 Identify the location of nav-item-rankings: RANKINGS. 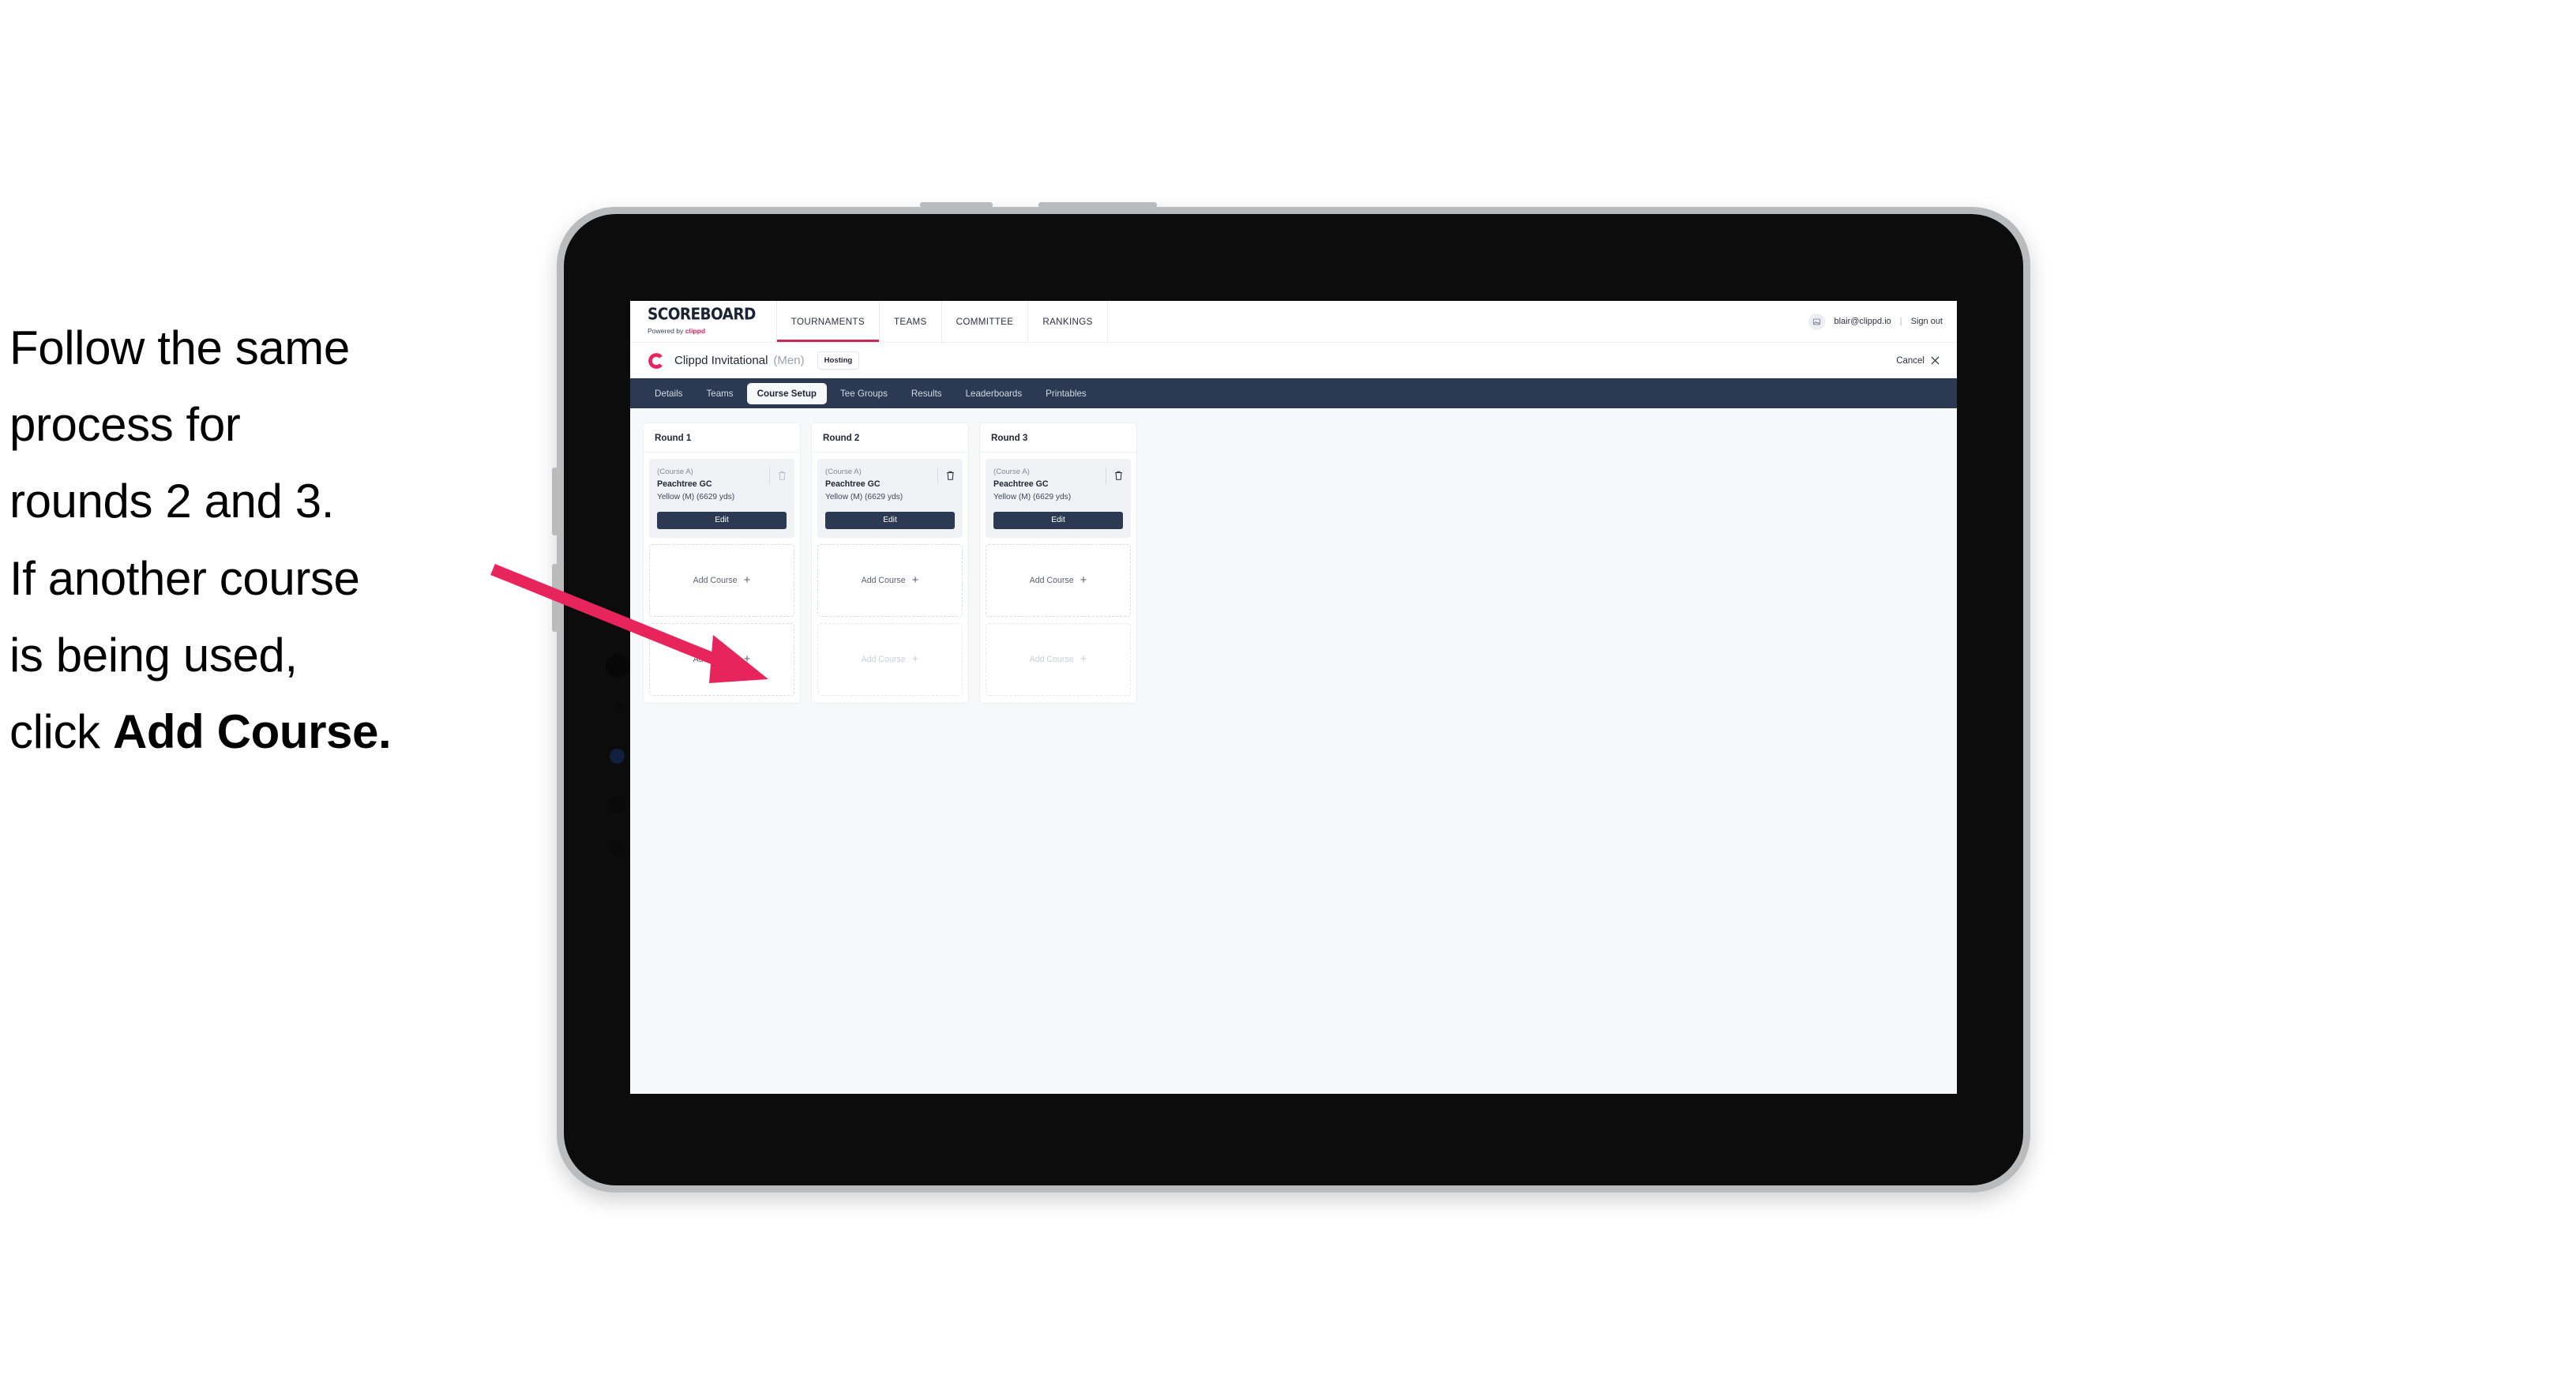
(1067, 321).